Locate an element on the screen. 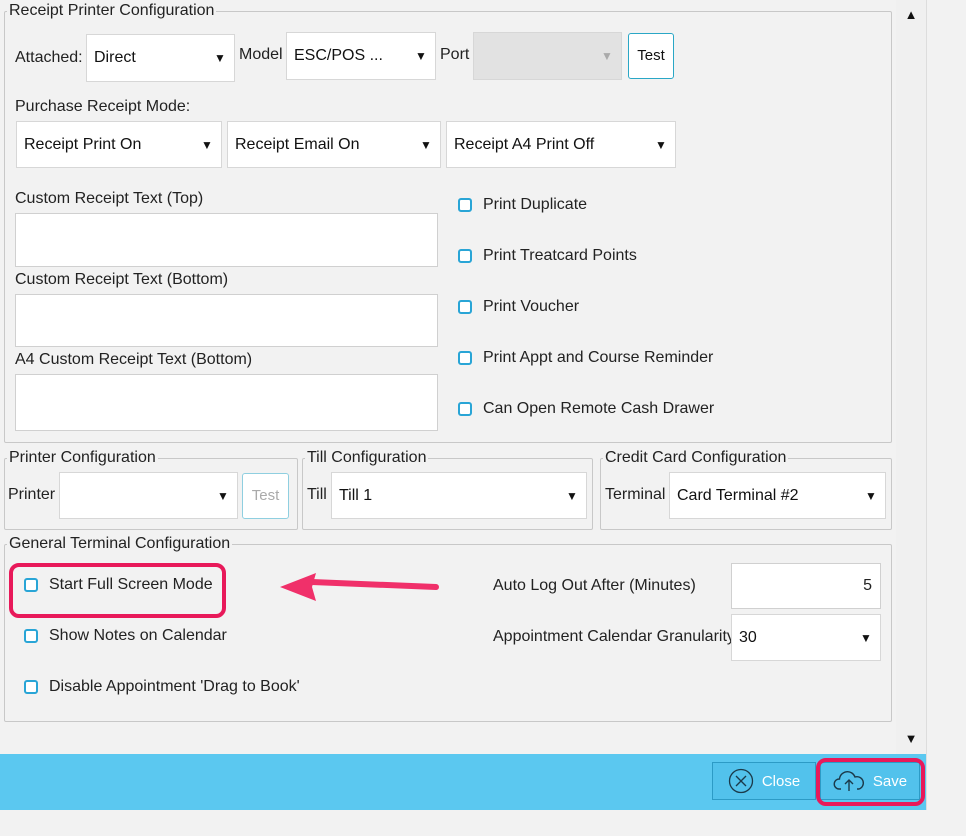  close-circle-icon is located at coordinates (740, 781).